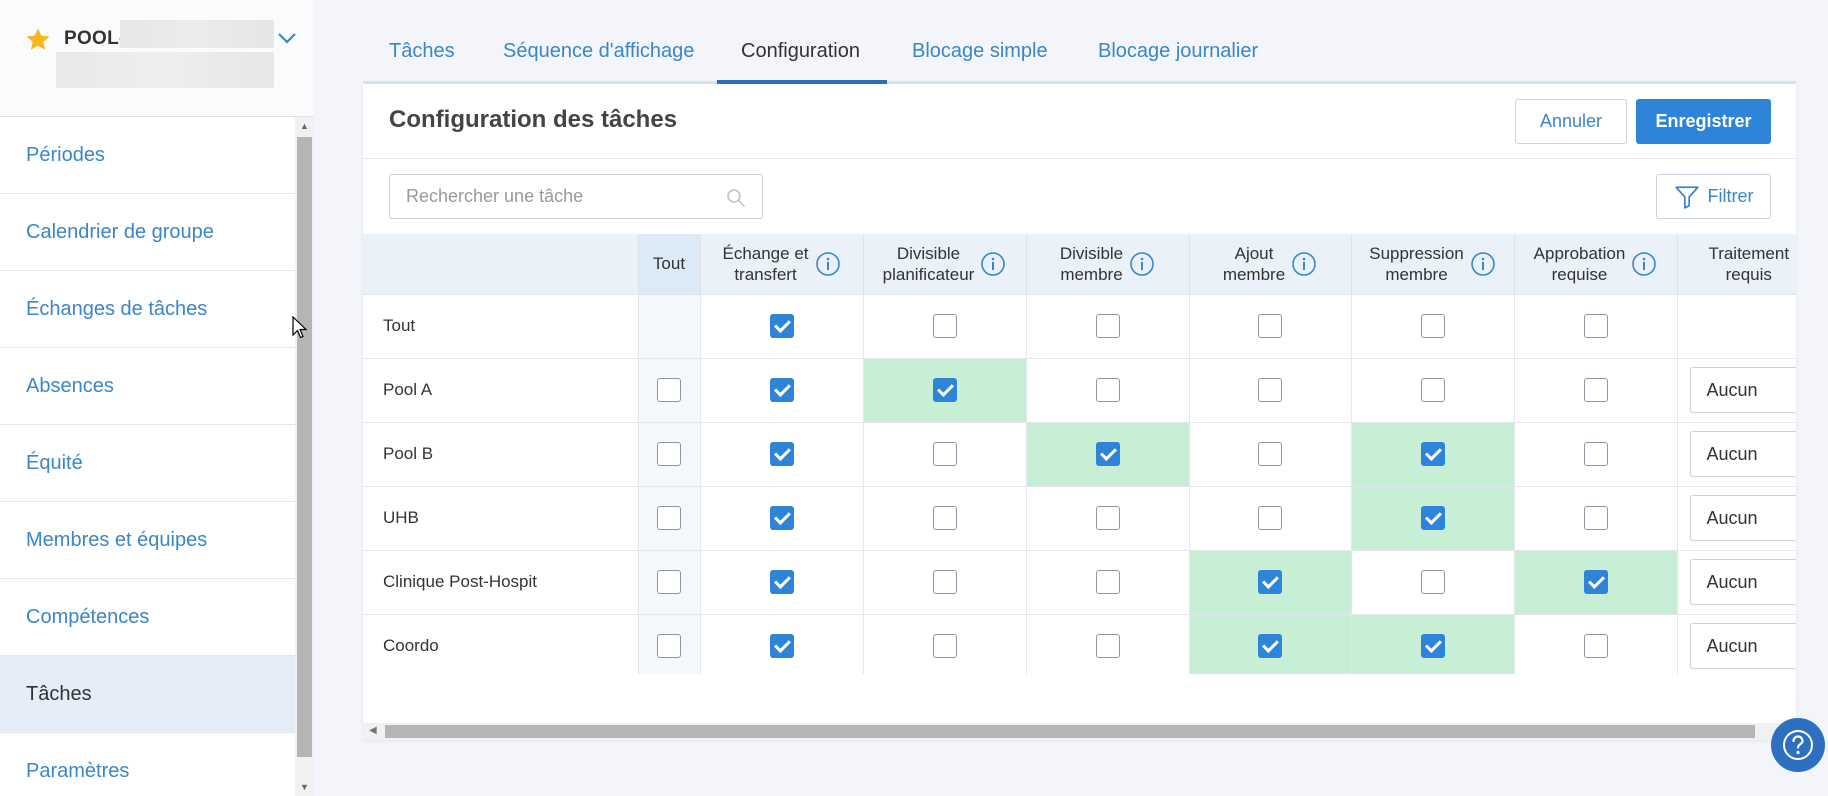 This screenshot has width=1828, height=796. What do you see at coordinates (147, 617) in the screenshot?
I see `sidebar-item-competences: Compétences` at bounding box center [147, 617].